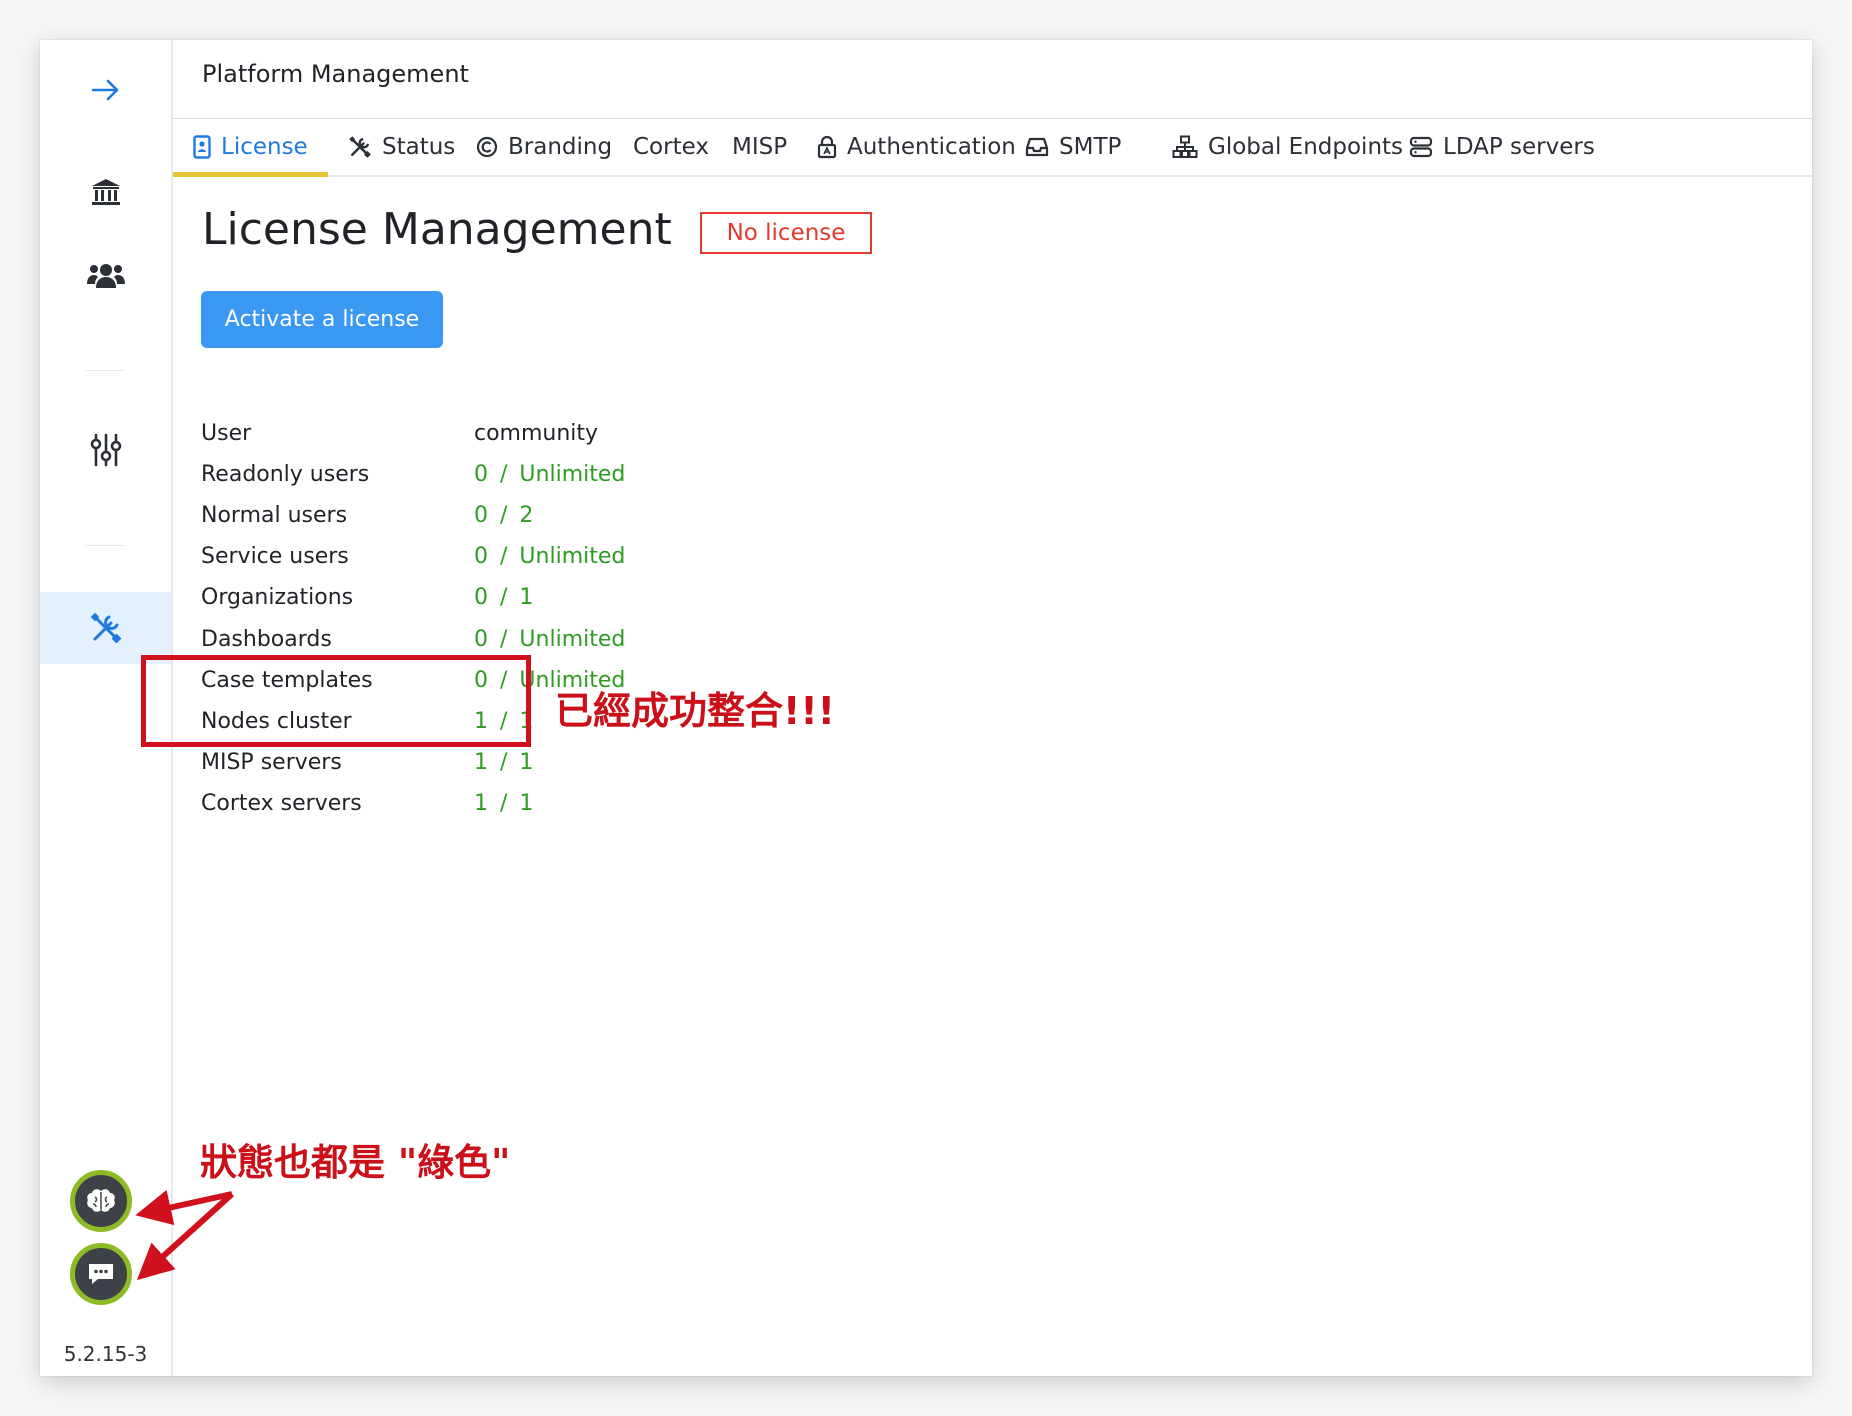 The height and width of the screenshot is (1416, 1852). What do you see at coordinates (367, 762) in the screenshot?
I see `license-row: MISP servers 1 / 1` at bounding box center [367, 762].